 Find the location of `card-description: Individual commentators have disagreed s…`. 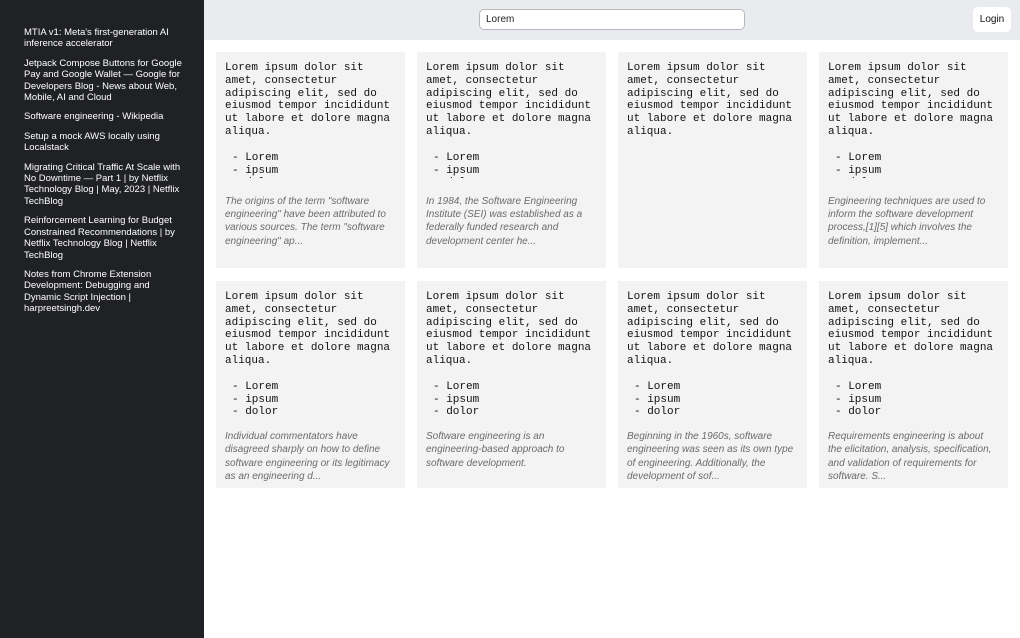

card-description: Individual commentators have disagreed s… is located at coordinates (307, 456).